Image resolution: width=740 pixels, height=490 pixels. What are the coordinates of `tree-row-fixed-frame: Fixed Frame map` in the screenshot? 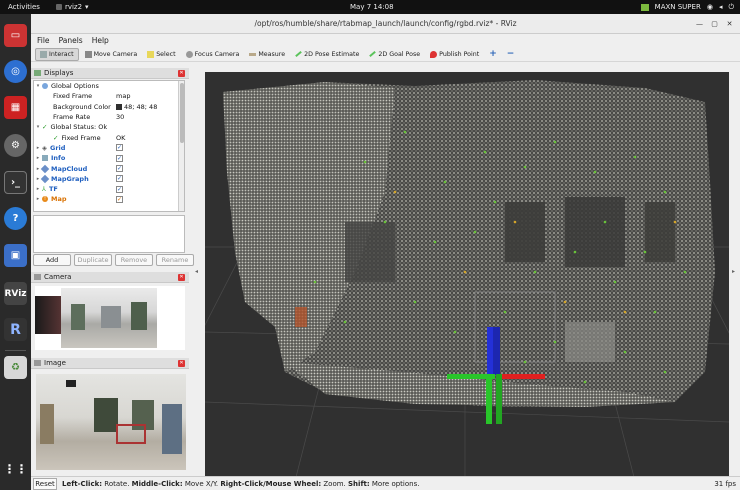 It's located at (109, 96).